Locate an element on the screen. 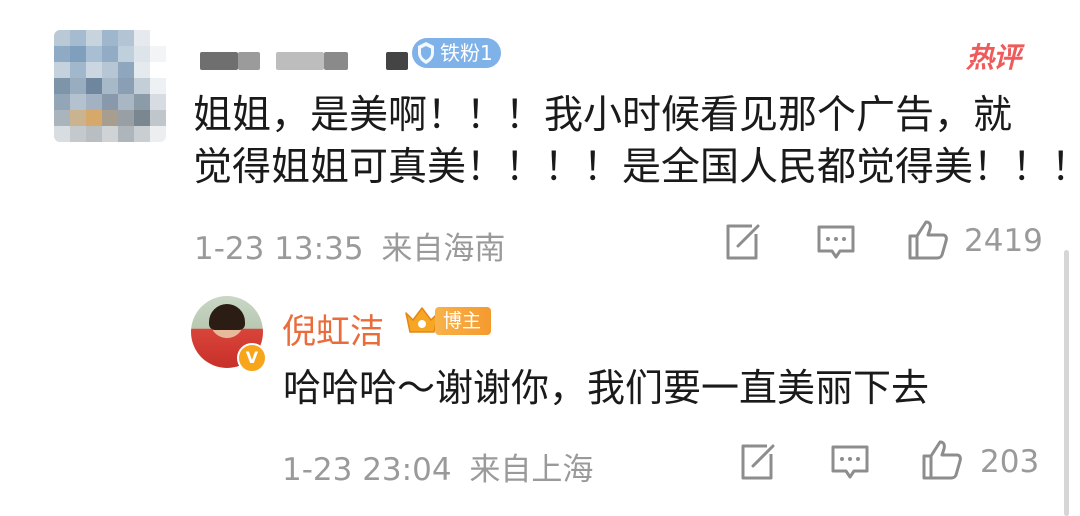 This screenshot has width=1080, height=516. reply-author-name: 倪虹洁 is located at coordinates (333, 328).